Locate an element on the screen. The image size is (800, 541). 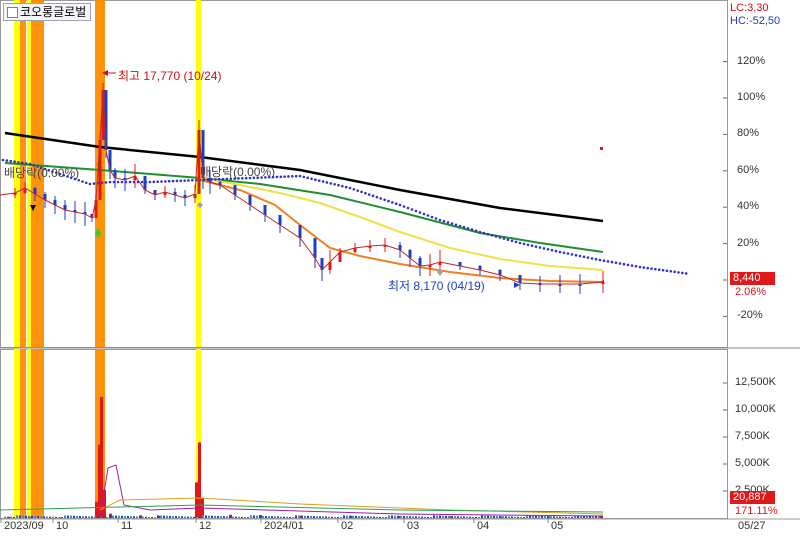
stock-name-box: 코오롱글로벌 is located at coordinates (47, 12).